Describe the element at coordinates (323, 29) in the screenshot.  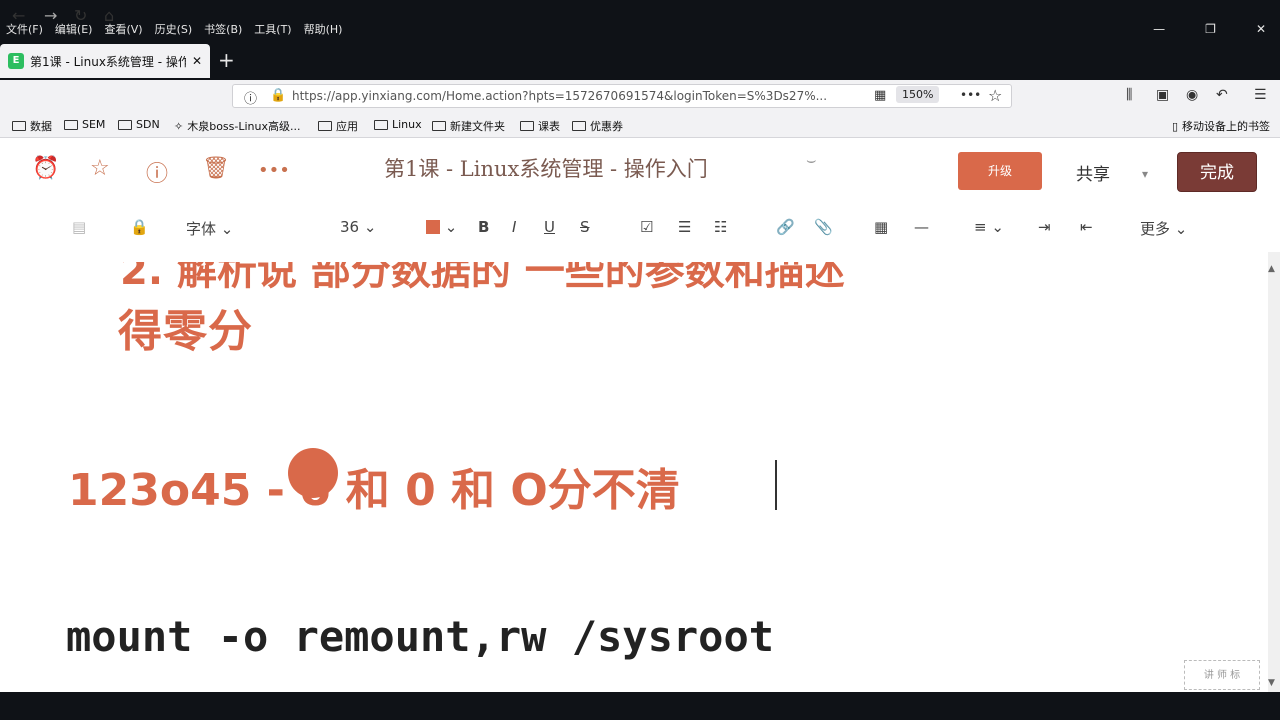
I see `menu-help: 帮助(H)` at that location.